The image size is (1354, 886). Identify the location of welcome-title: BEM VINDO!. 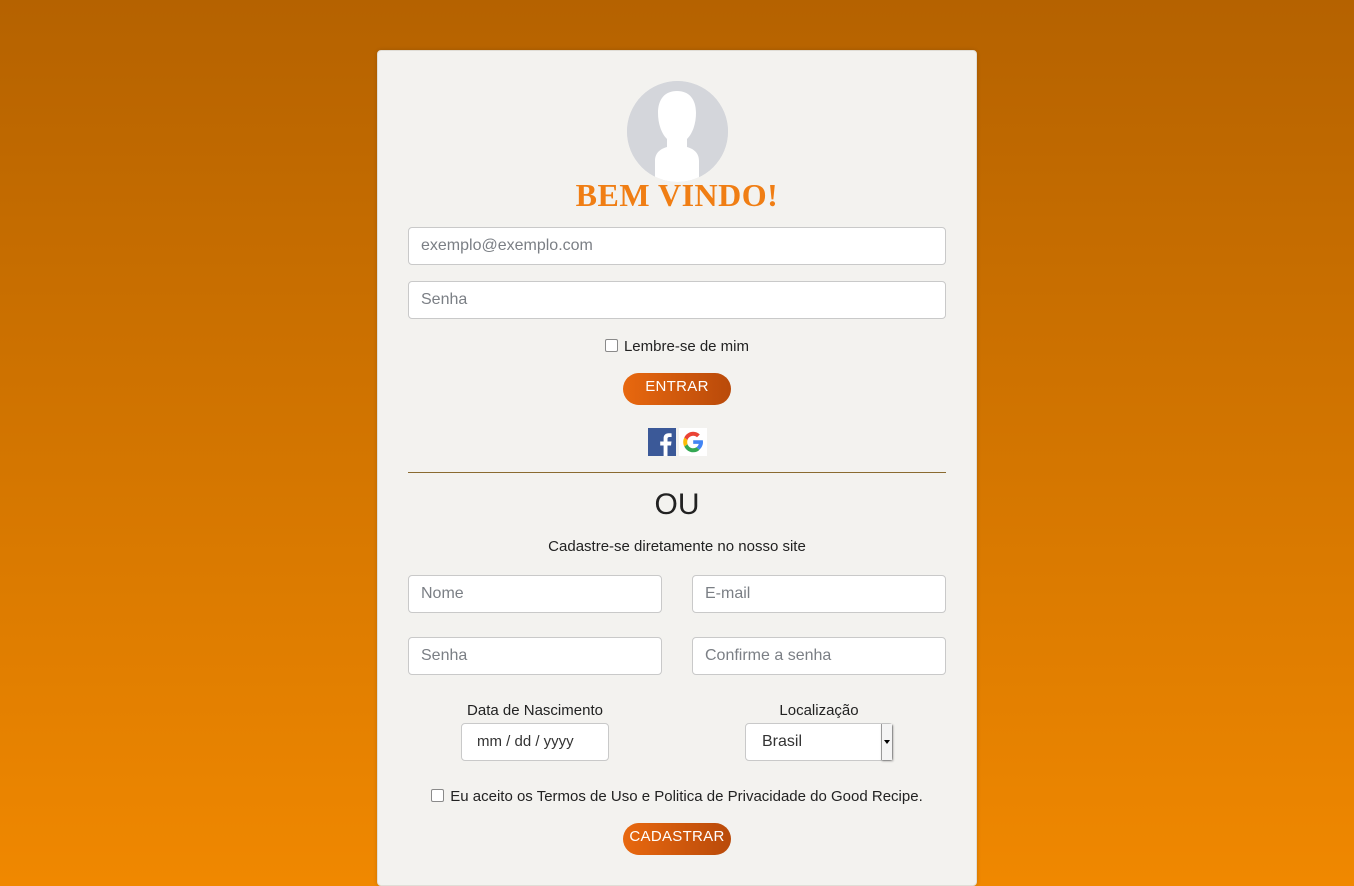
(677, 195).